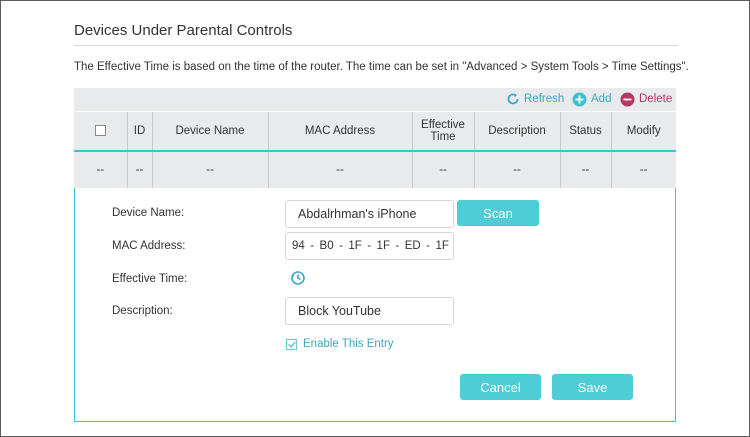 Image resolution: width=750 pixels, height=437 pixels. What do you see at coordinates (585, 132) in the screenshot?
I see `column-header-status: Status` at bounding box center [585, 132].